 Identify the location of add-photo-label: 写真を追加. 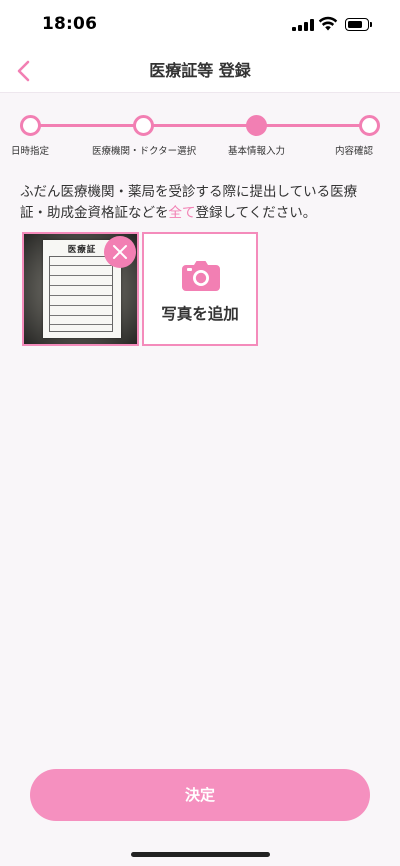
(200, 314).